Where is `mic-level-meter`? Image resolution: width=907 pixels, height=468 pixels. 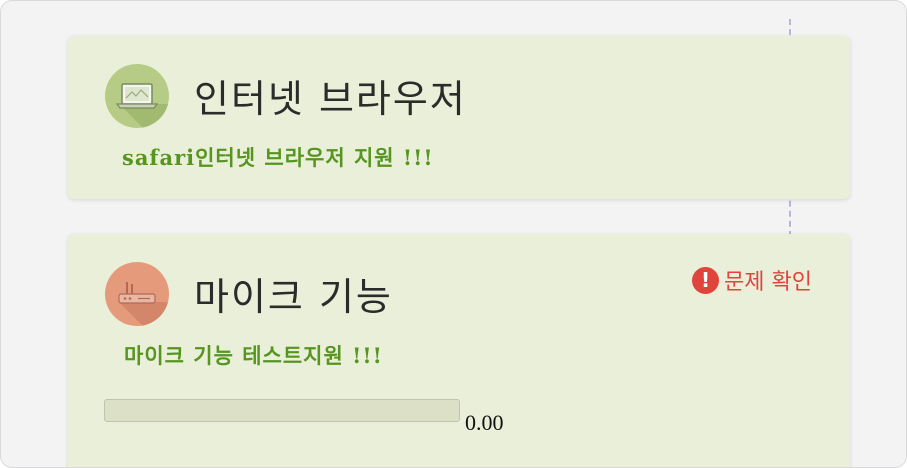
mic-level-meter is located at coordinates (282, 410).